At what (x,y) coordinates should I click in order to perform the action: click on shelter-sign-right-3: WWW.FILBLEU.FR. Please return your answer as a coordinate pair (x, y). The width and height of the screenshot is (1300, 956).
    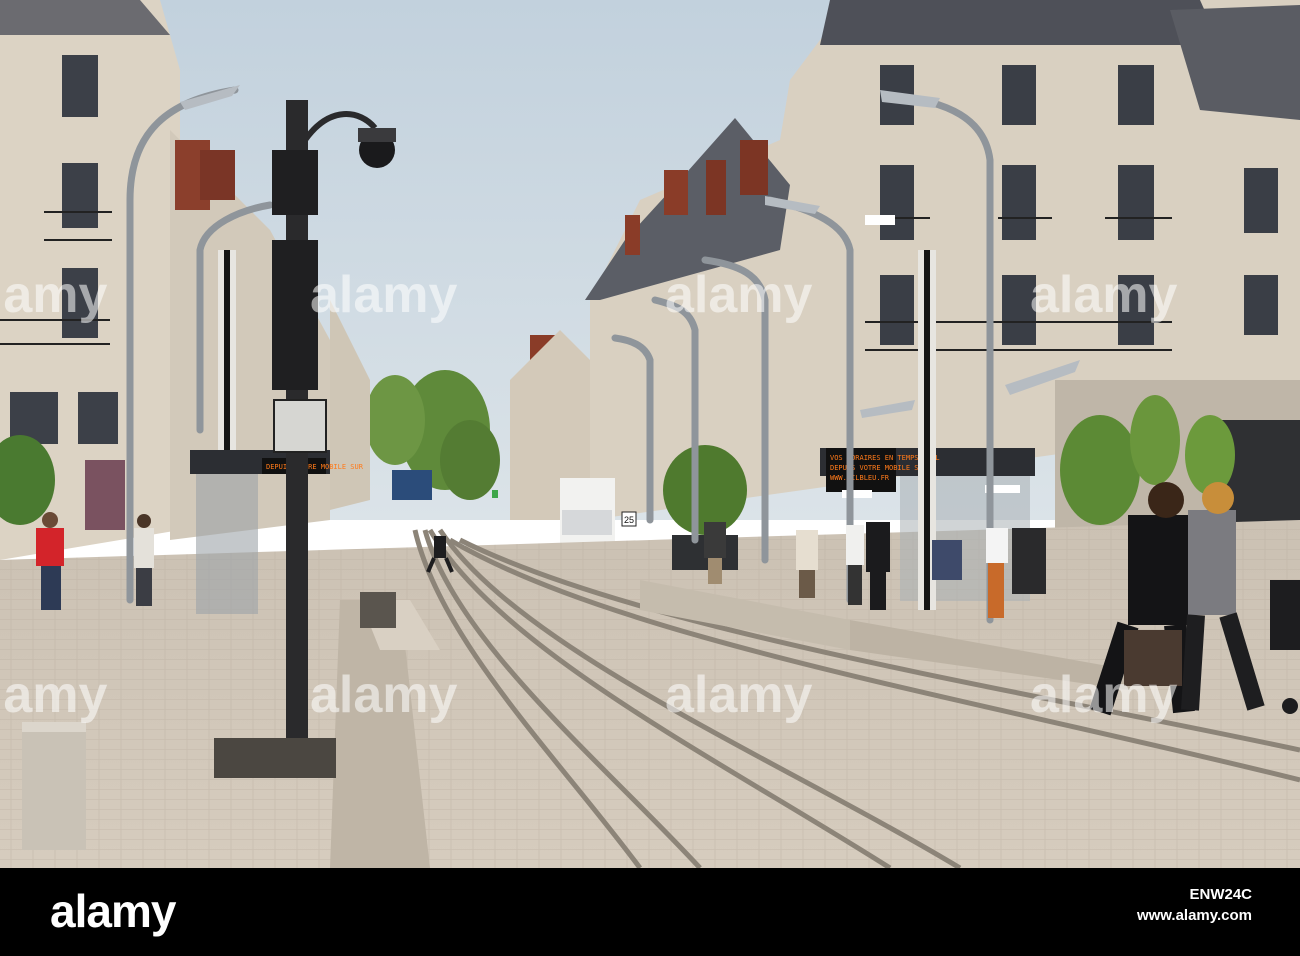
    Looking at the image, I should click on (860, 478).